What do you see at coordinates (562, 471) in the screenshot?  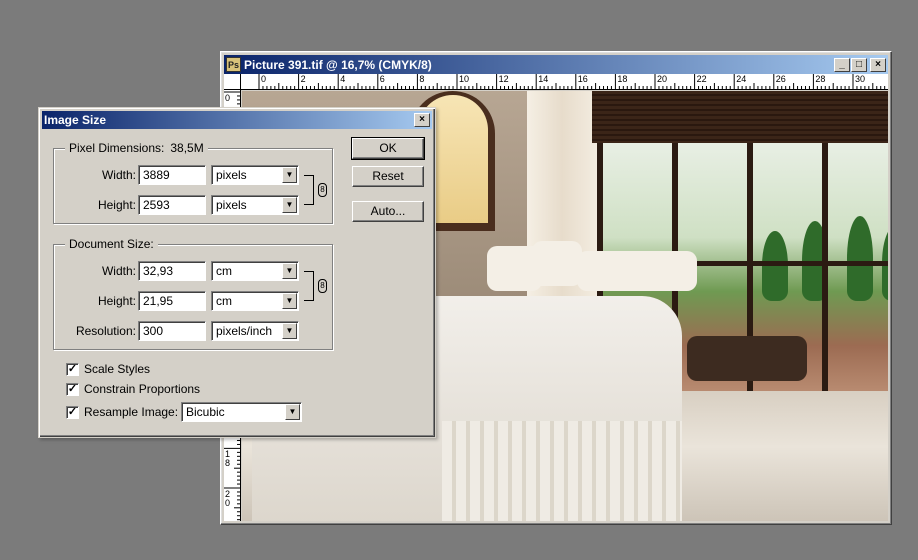 I see `photo-bed-skirt` at bounding box center [562, 471].